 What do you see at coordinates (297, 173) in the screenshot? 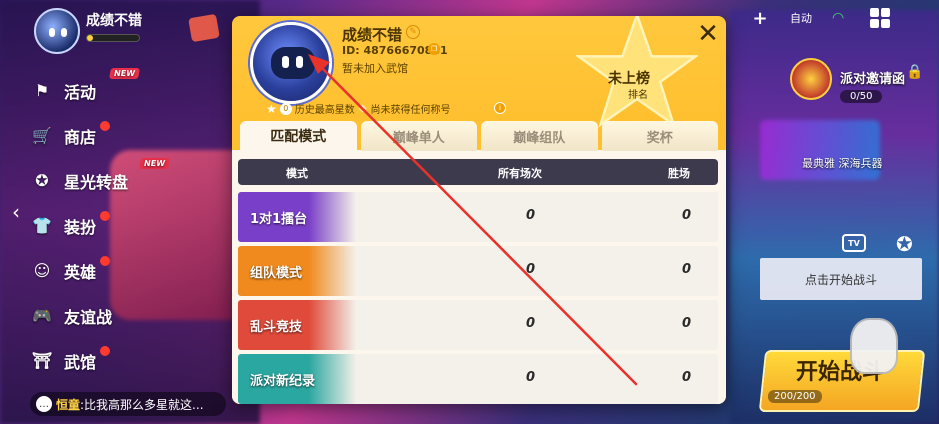
I see `header-mode: 模式` at bounding box center [297, 173].